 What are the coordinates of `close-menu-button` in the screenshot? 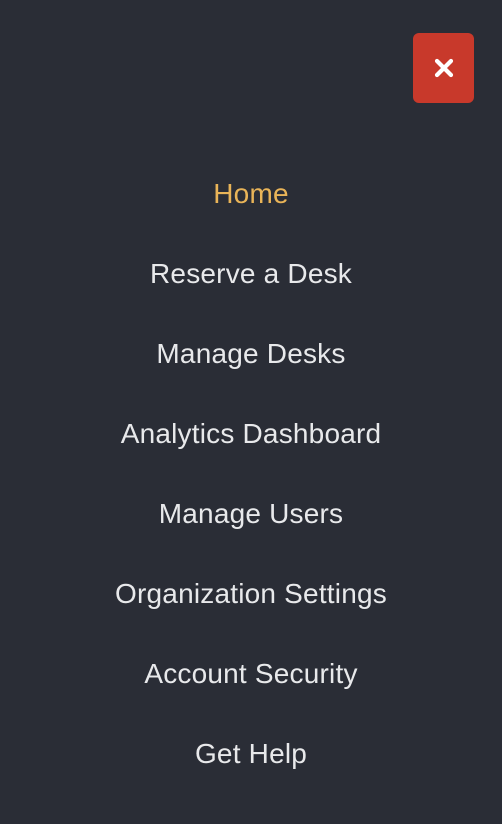 It's located at (443, 68).